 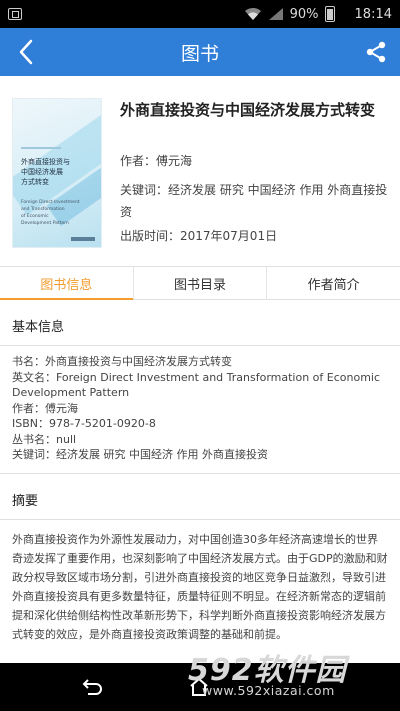 What do you see at coordinates (44, 439) in the screenshot?
I see `info-row-series: 丛书名：null` at bounding box center [44, 439].